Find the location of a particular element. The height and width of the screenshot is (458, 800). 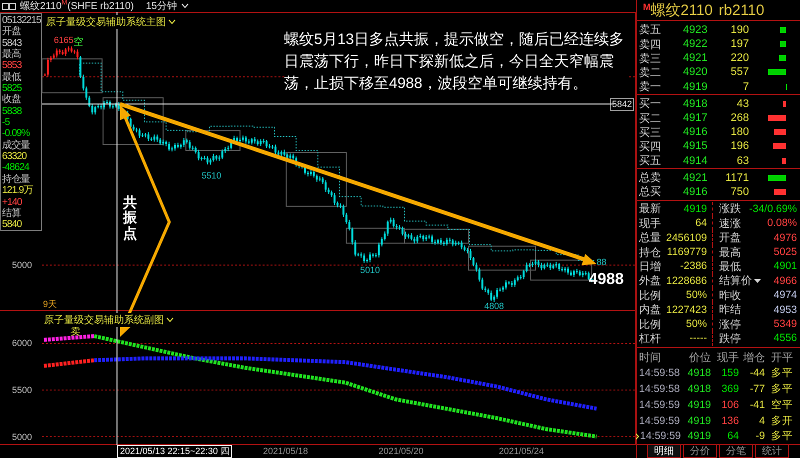

level-label: 买四 is located at coordinates (650, 147).